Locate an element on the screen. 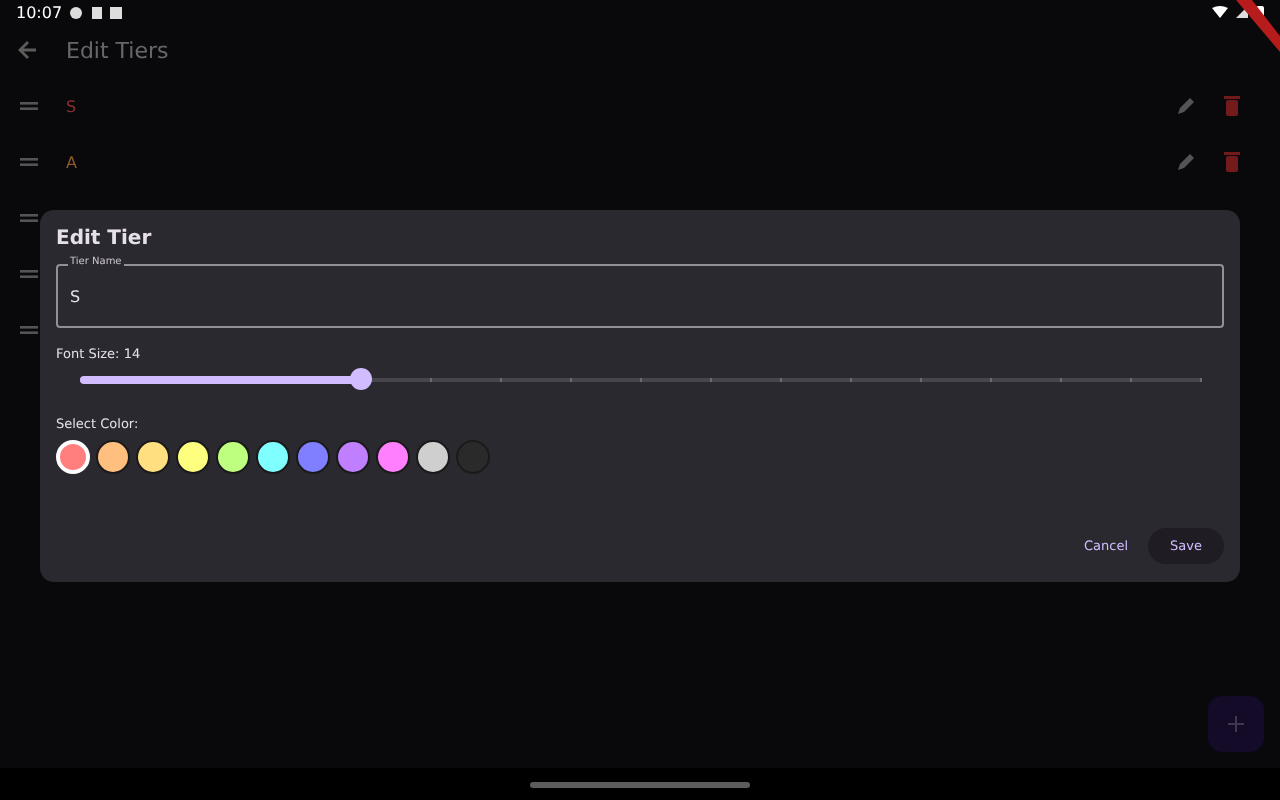  wifi-icon is located at coordinates (1220, 12).